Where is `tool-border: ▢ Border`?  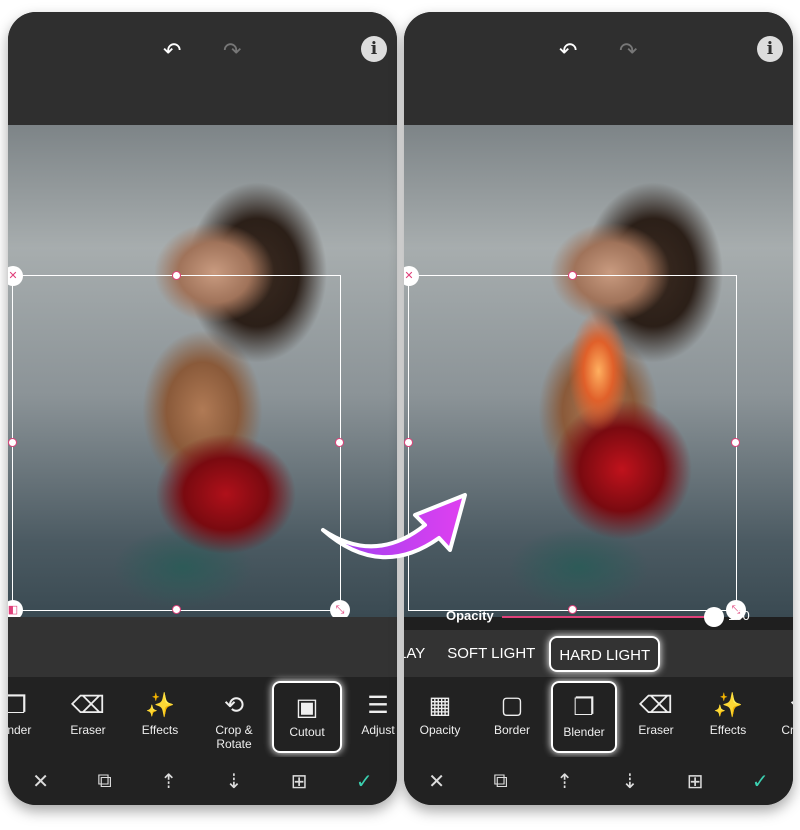 tool-border: ▢ Border is located at coordinates (512, 717).